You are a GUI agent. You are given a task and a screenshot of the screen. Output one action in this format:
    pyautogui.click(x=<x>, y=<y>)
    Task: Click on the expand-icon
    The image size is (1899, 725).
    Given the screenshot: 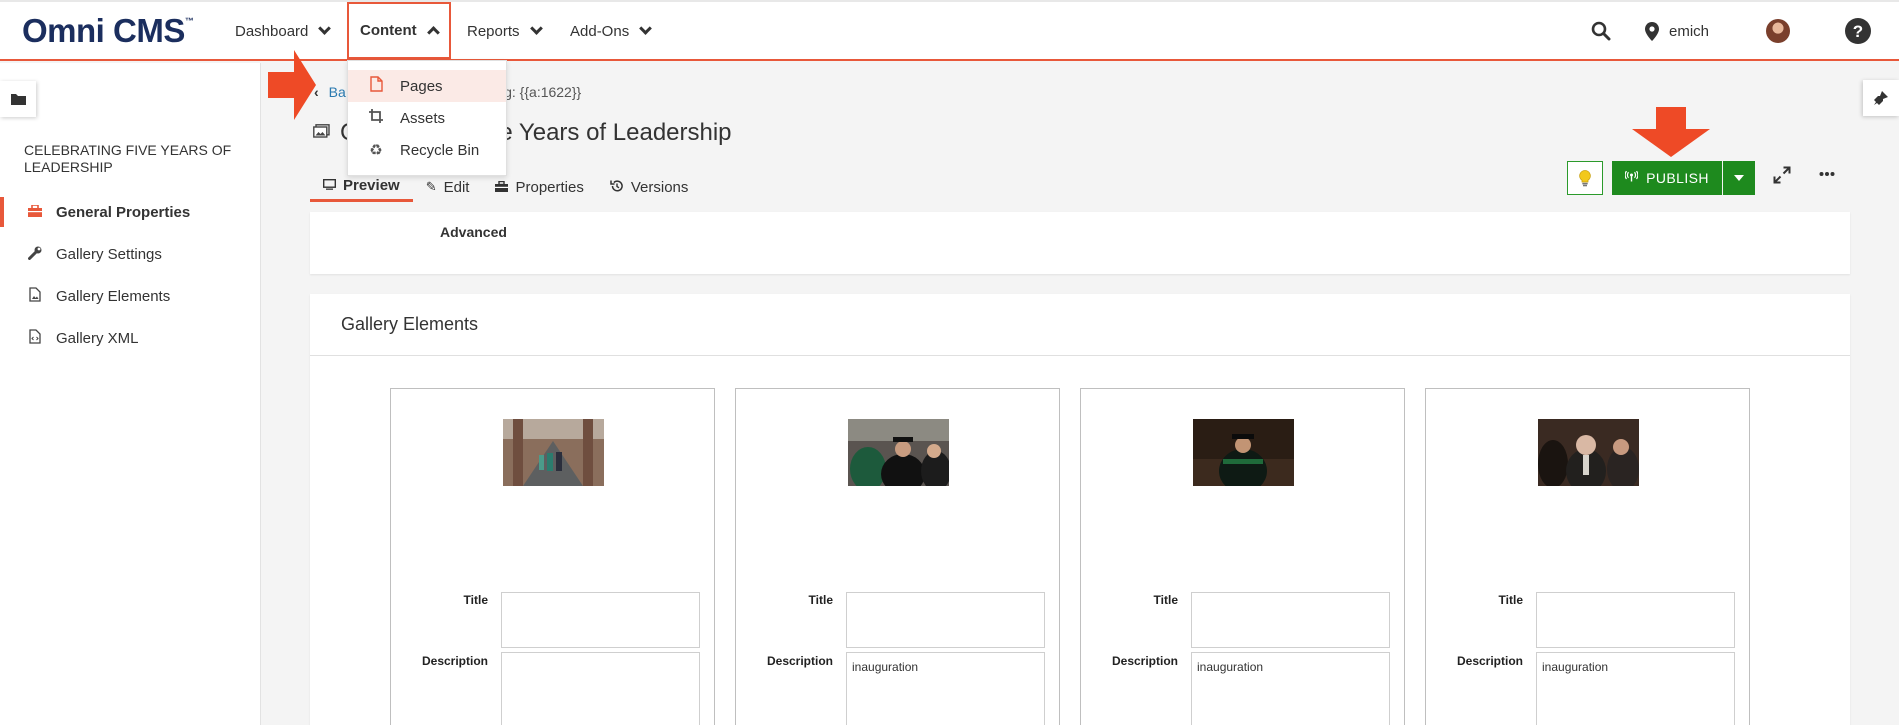 What is the action you would take?
    pyautogui.click(x=1782, y=175)
    